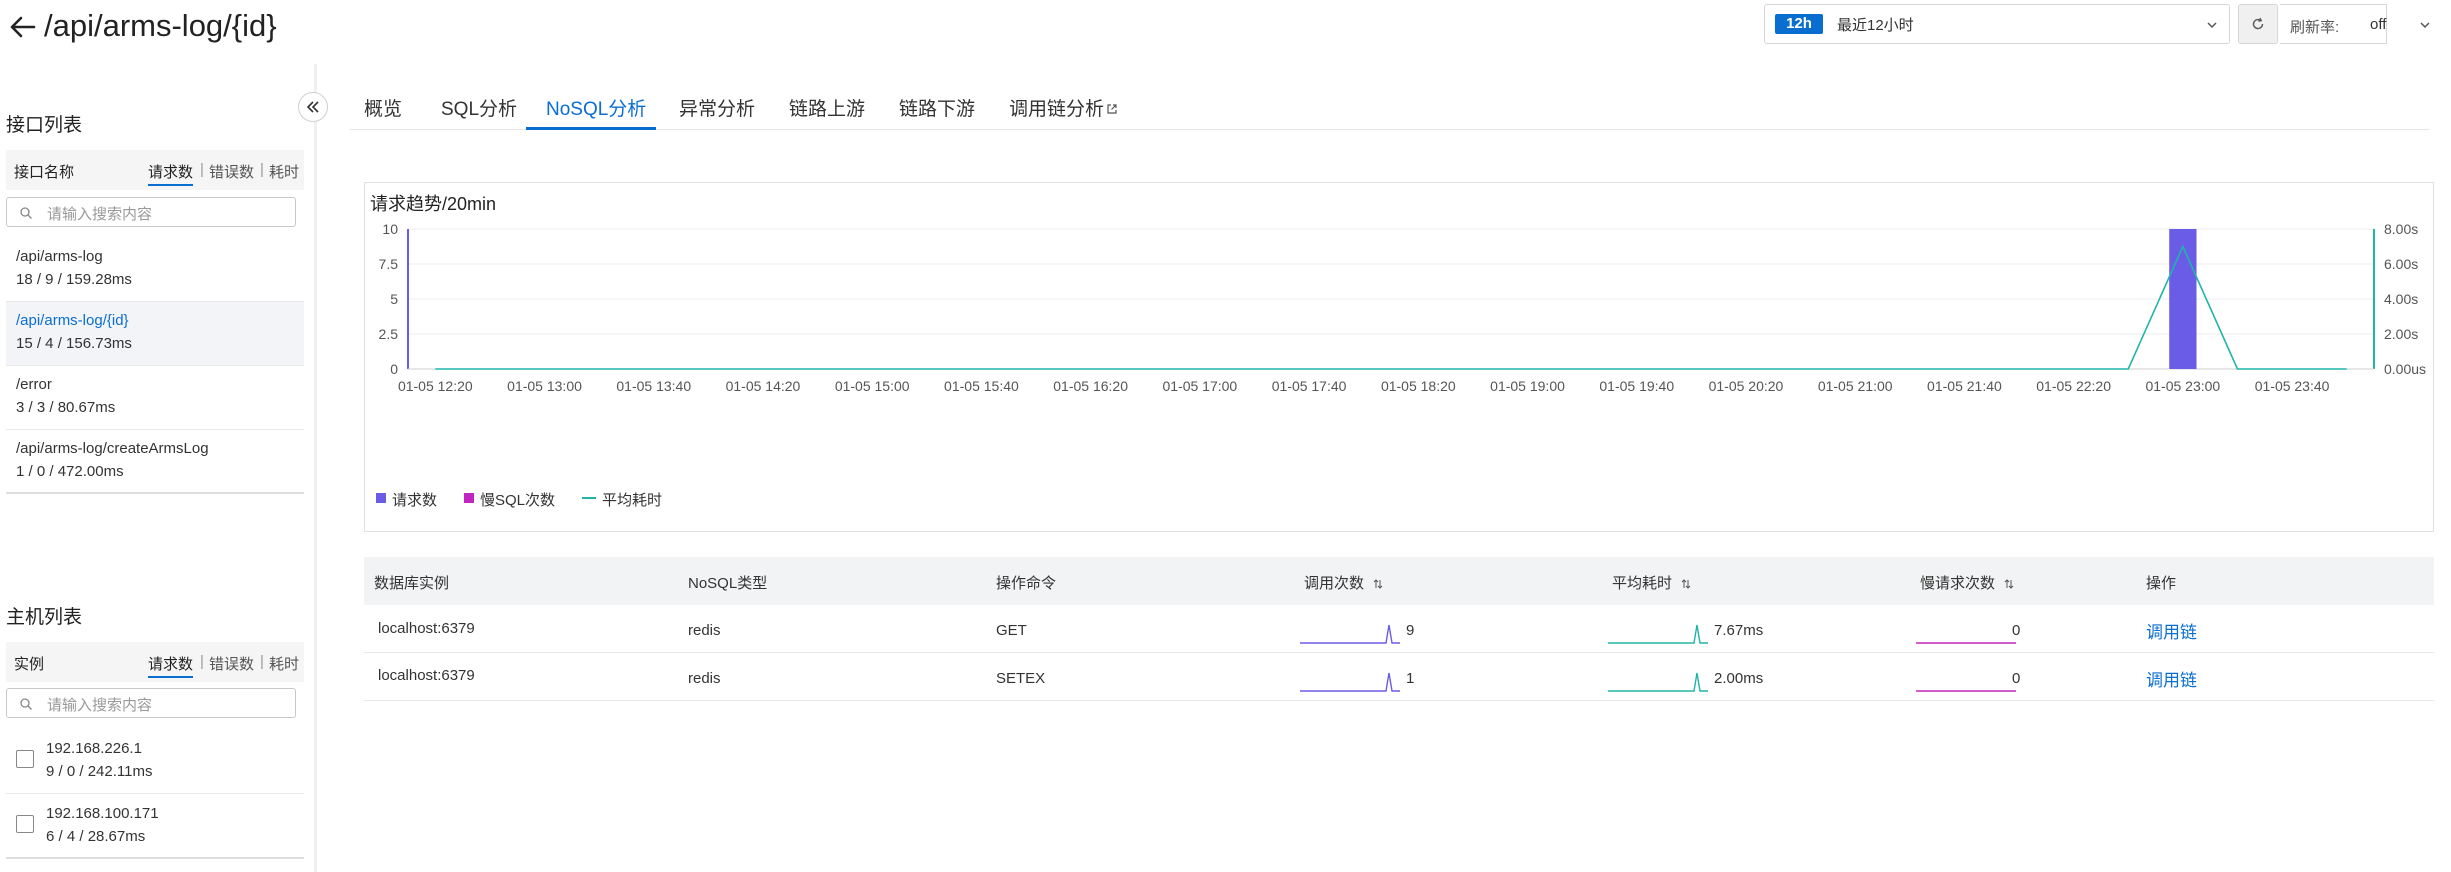  I want to click on api-name: /api/arms-log/{id}, so click(72, 320).